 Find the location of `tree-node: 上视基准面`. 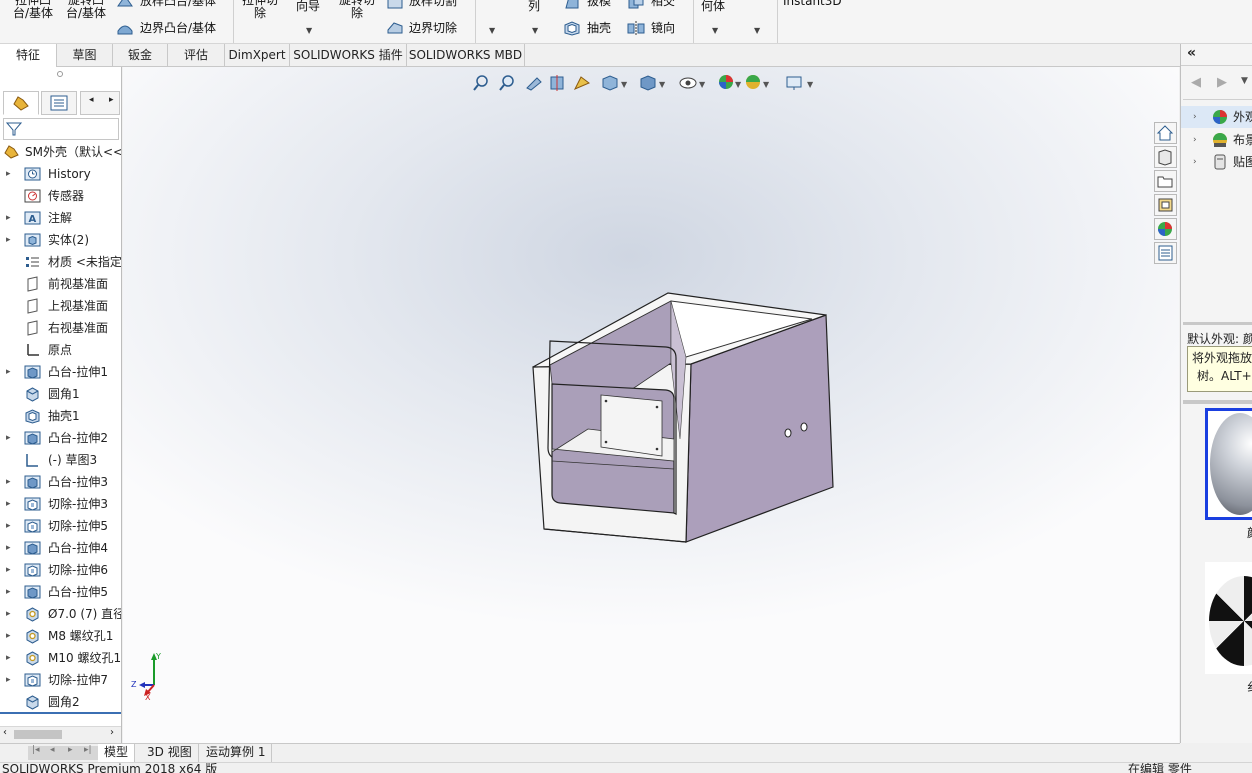

tree-node: 上视基准面 is located at coordinates (60, 306).